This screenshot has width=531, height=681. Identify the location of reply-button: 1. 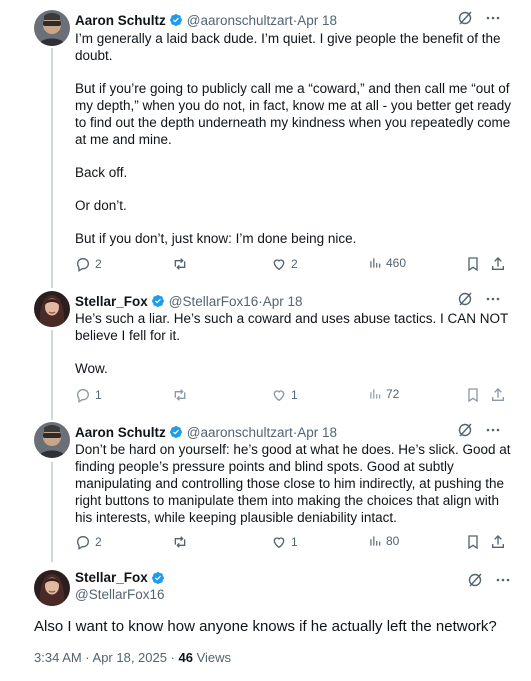
(88, 395).